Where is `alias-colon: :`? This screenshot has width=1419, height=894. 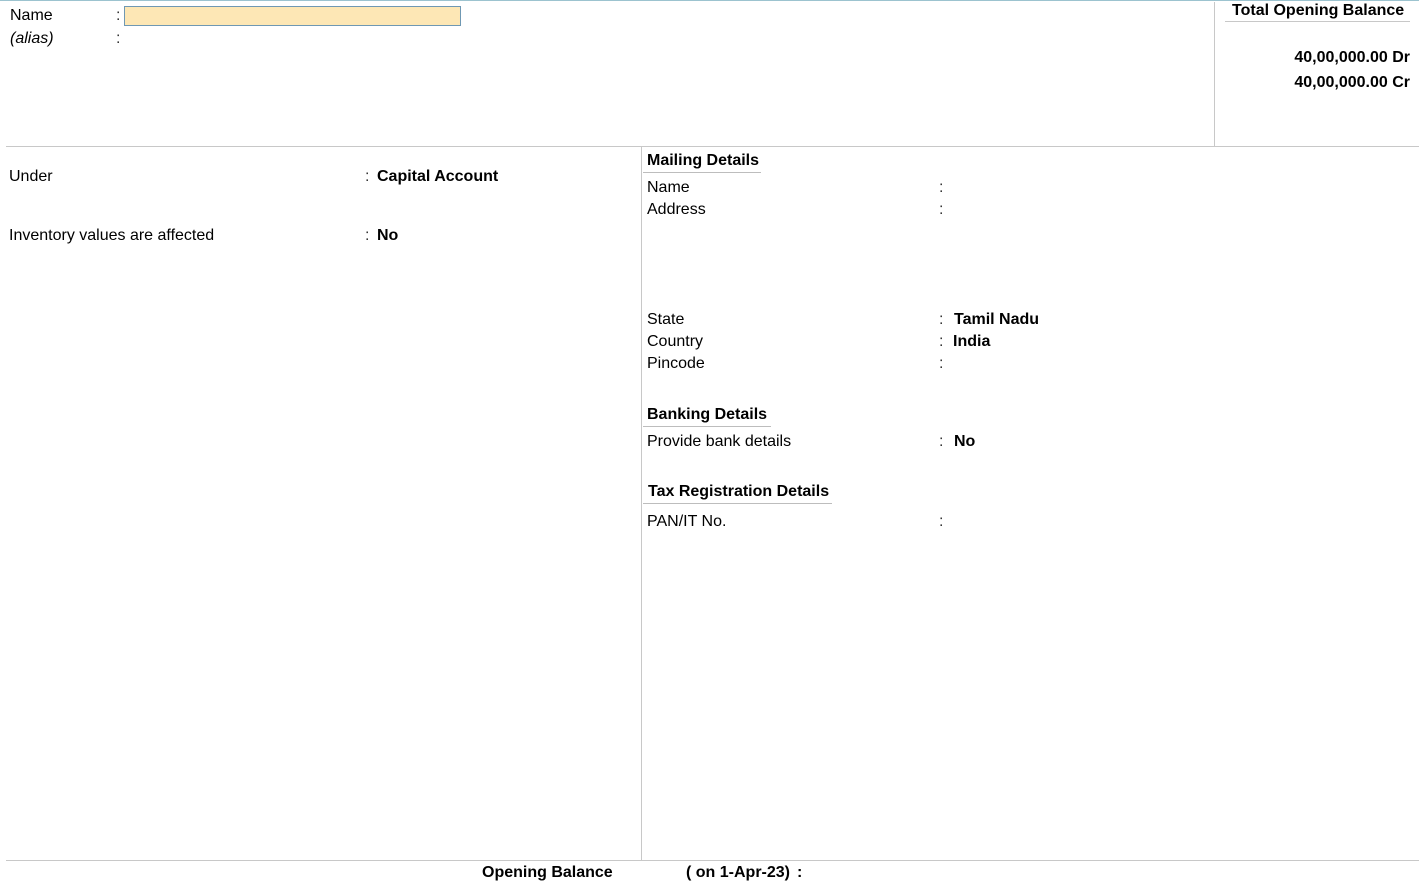 alias-colon: : is located at coordinates (118, 38).